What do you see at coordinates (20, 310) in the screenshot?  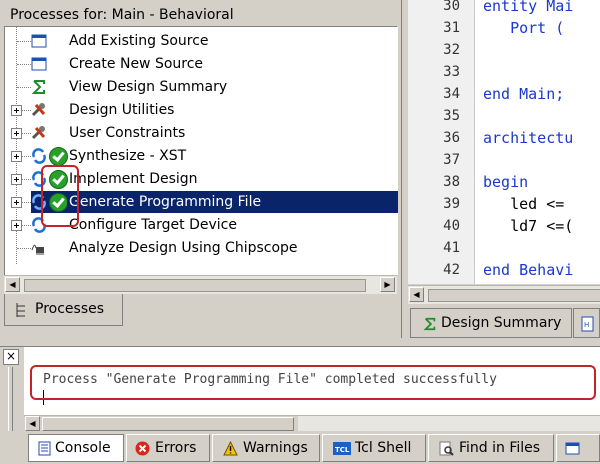 I see `processes-tab-icon` at bounding box center [20, 310].